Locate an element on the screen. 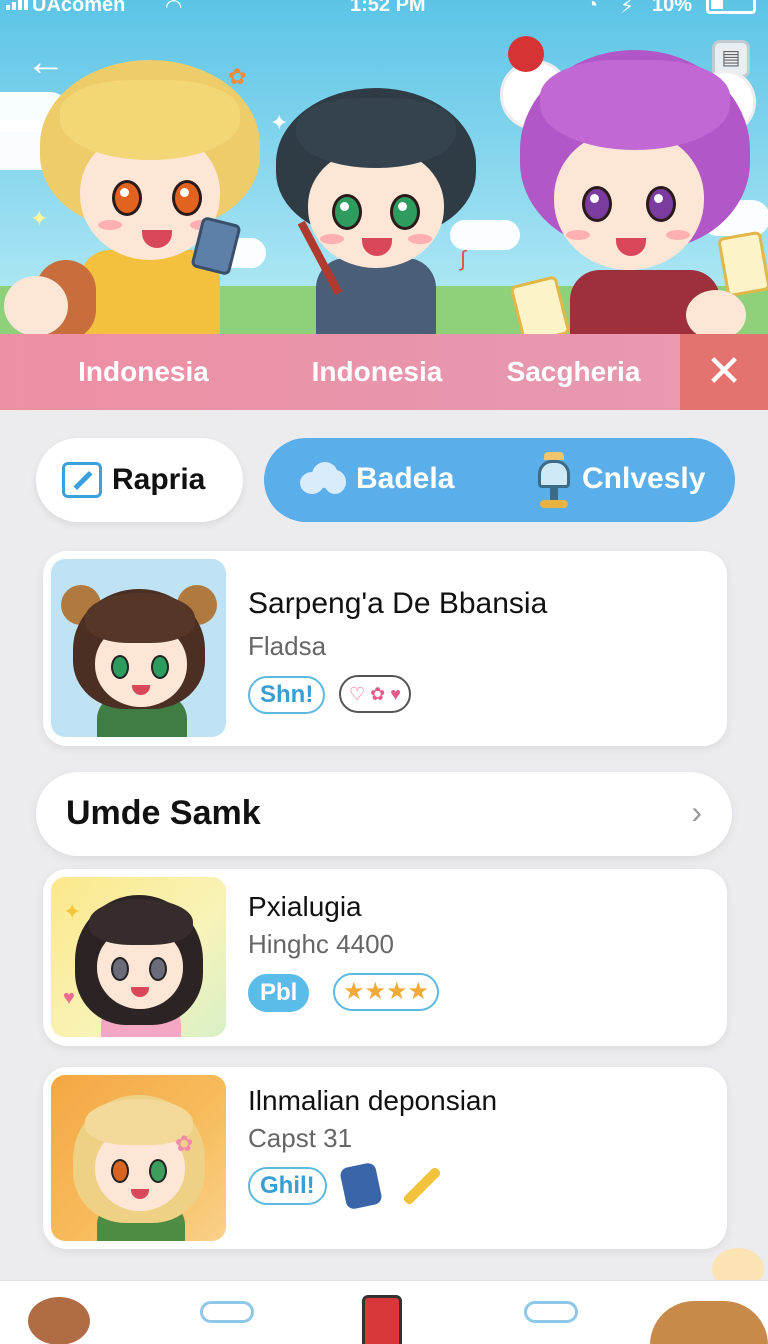 This screenshot has height=1344, width=768. character-thumbnail is located at coordinates (138, 648).